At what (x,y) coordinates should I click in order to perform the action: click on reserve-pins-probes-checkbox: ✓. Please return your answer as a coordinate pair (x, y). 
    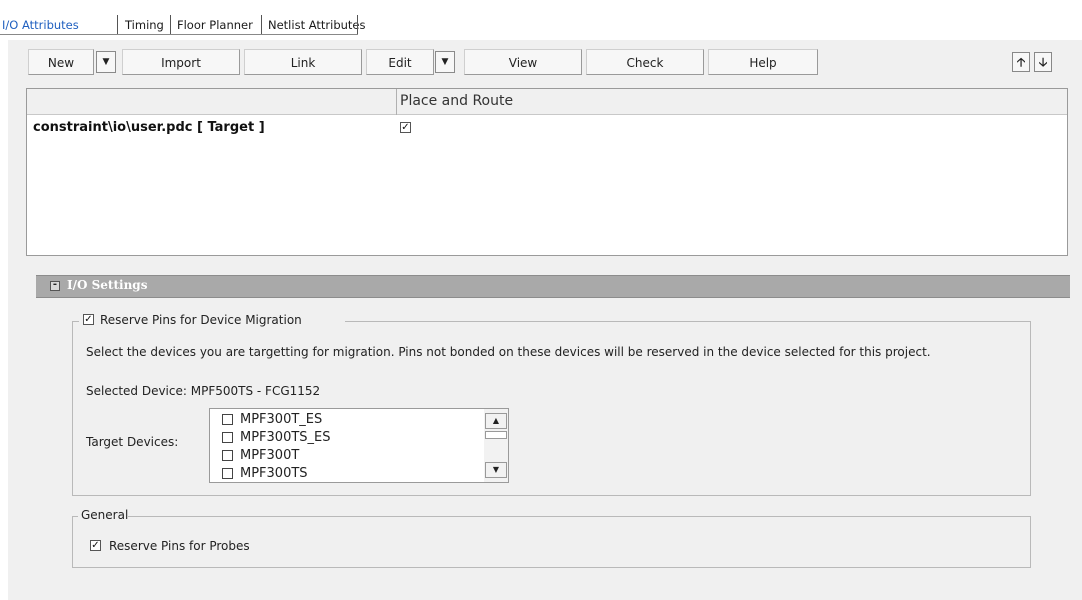
    Looking at the image, I should click on (95, 545).